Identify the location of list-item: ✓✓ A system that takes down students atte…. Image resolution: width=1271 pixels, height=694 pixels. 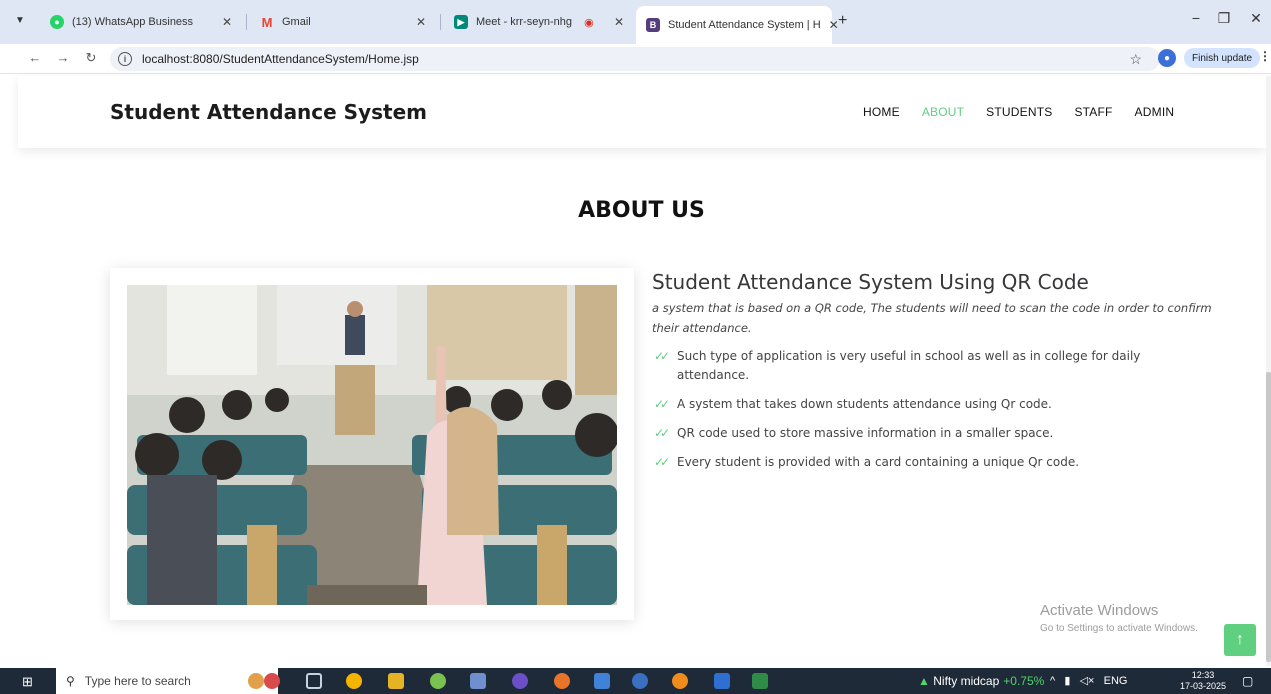
(932, 404).